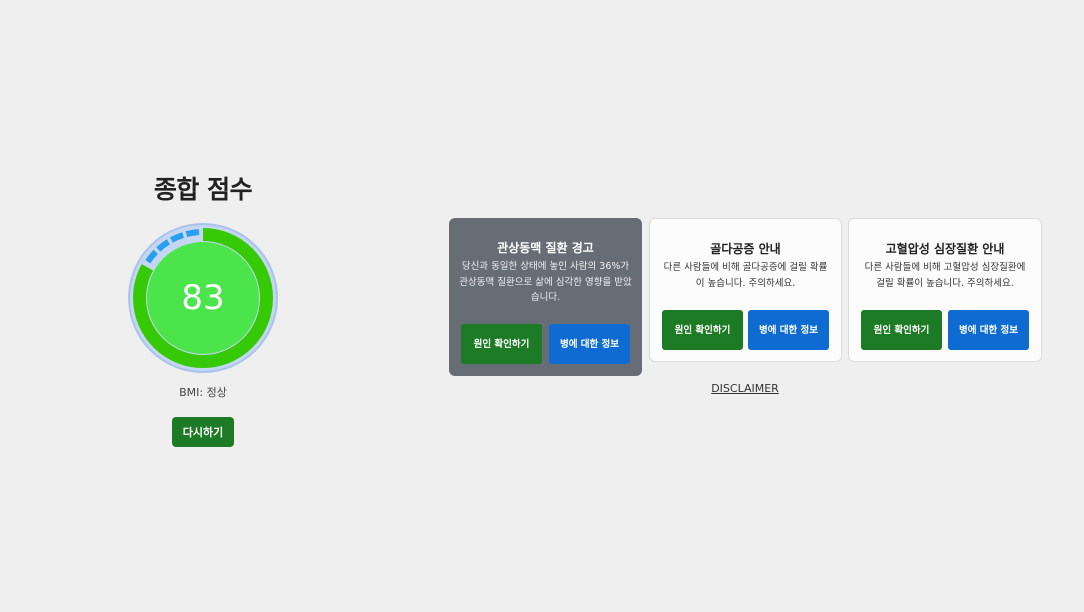  I want to click on score-panel: 종합 점수 83 BMI: 정상 다시하기, so click(203, 308).